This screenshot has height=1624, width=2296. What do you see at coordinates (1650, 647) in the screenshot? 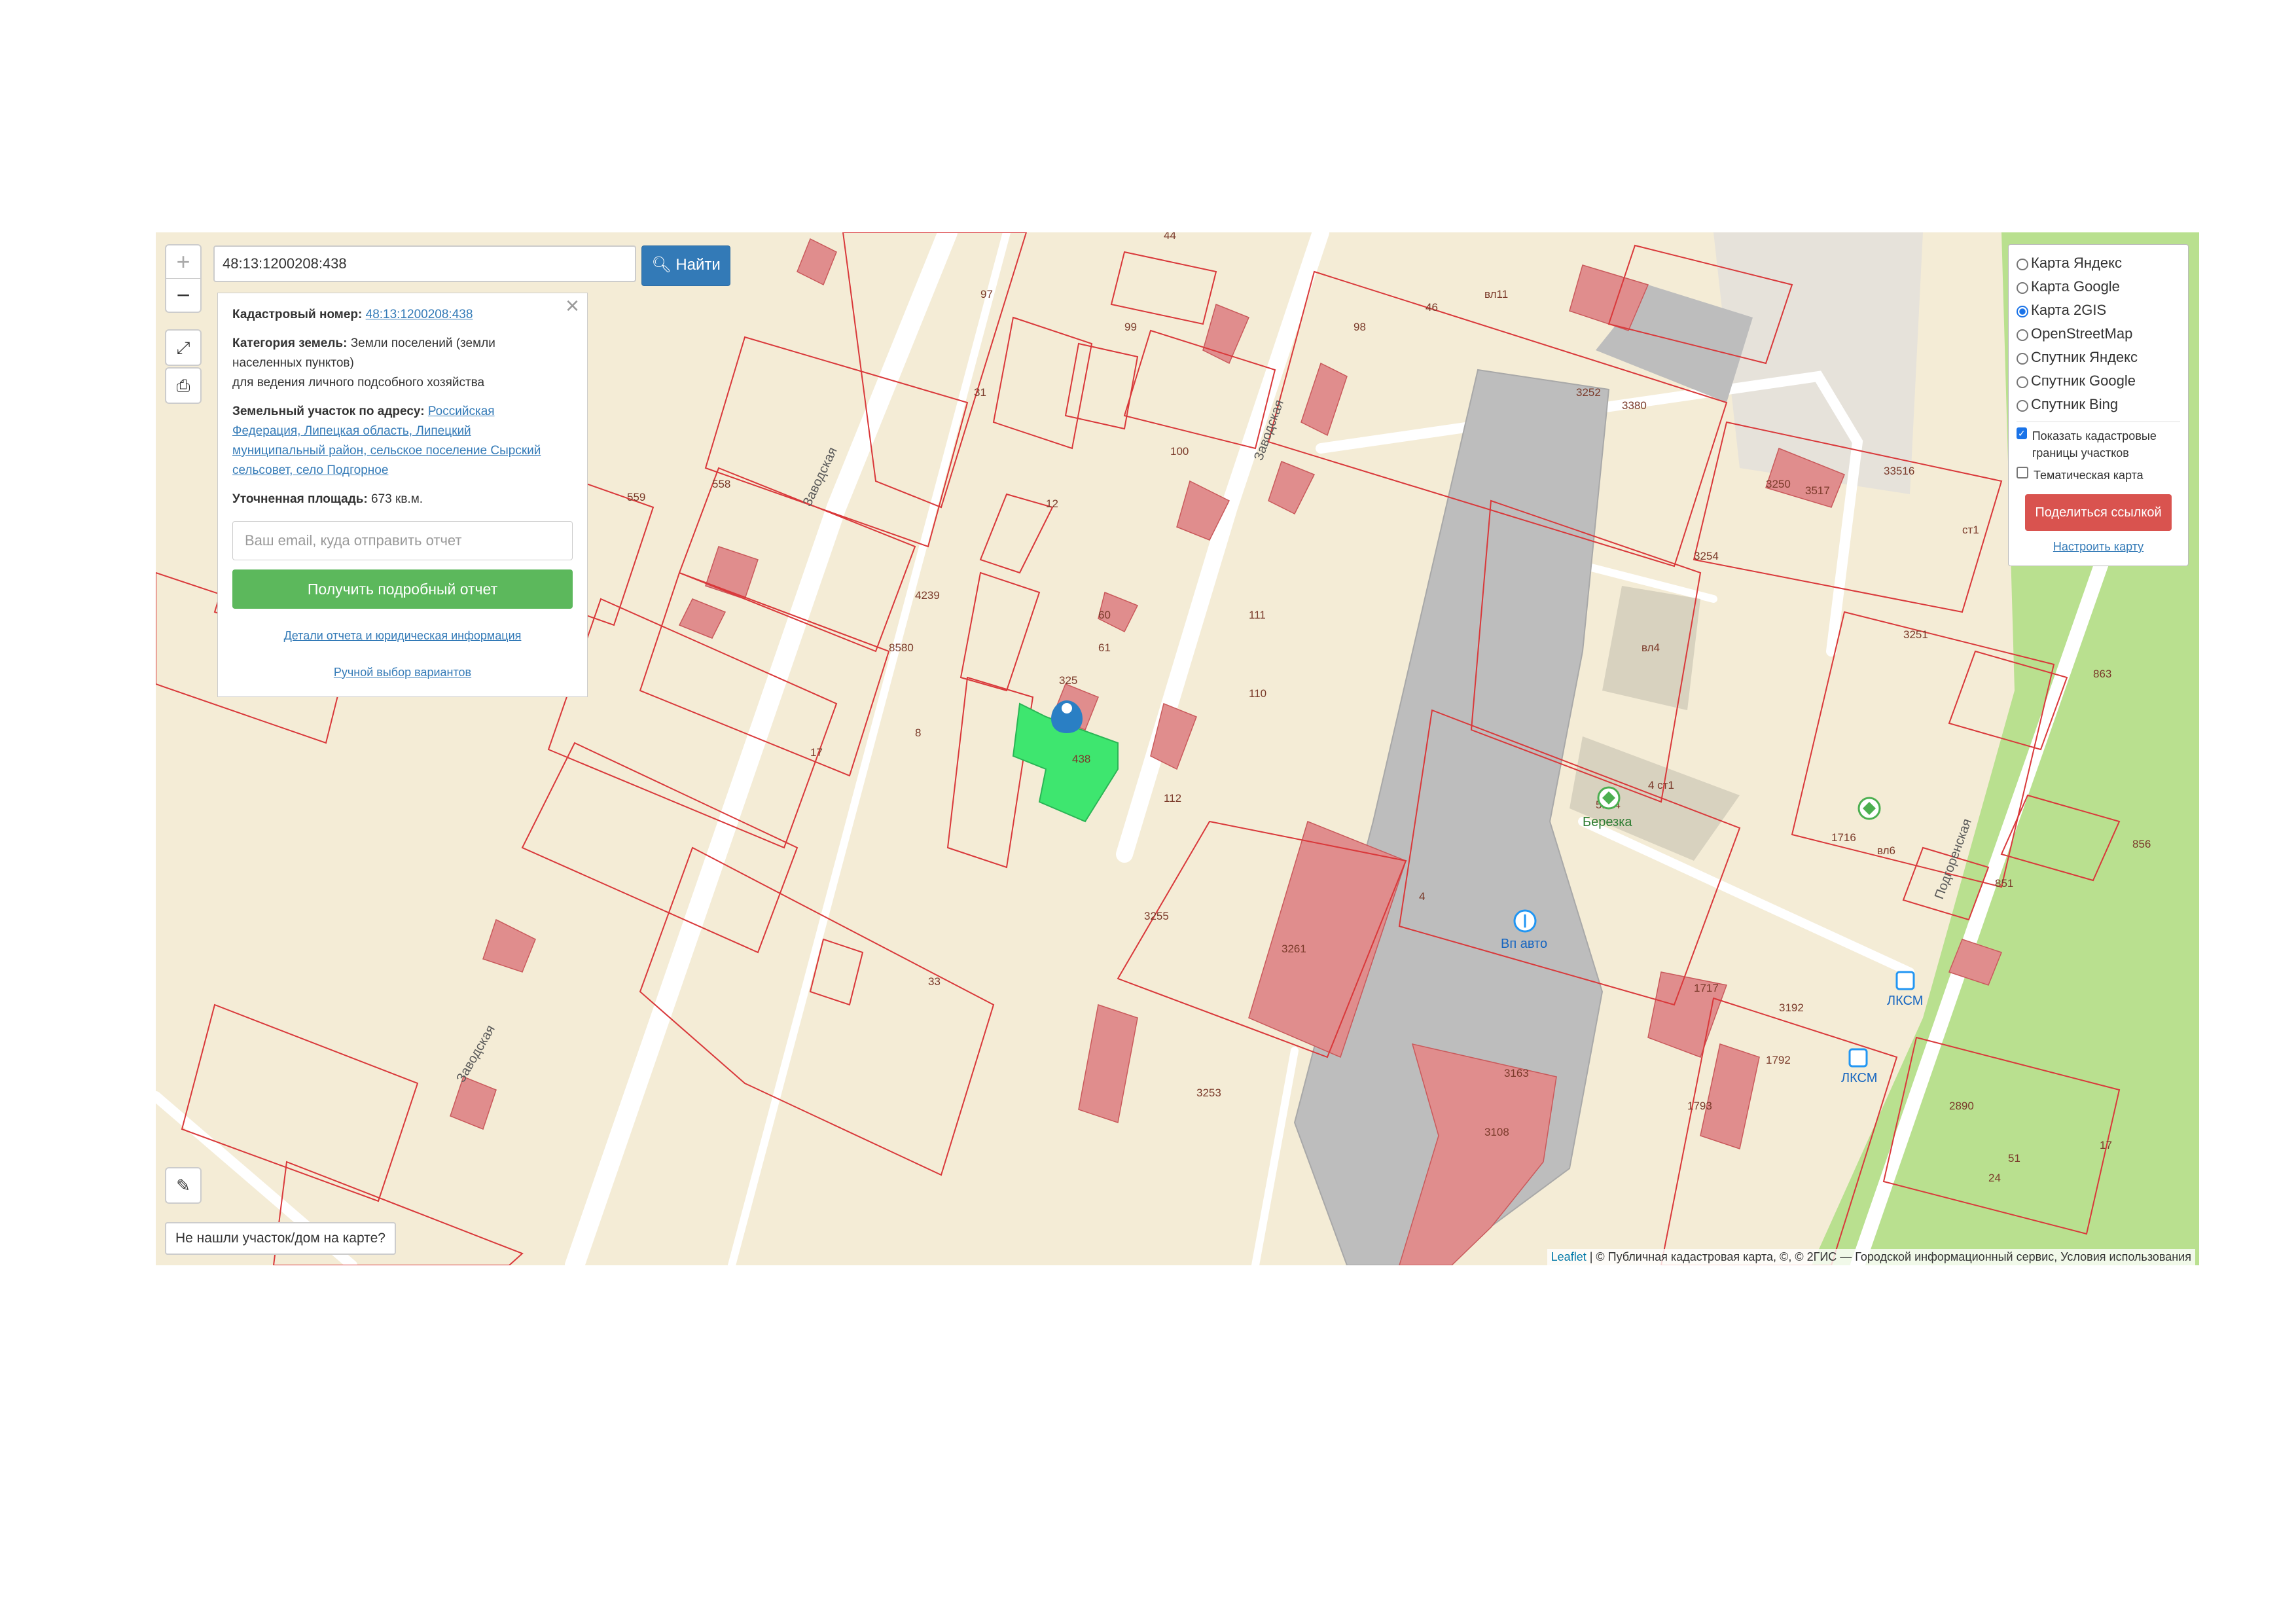
I see `parcel-label: вл4` at bounding box center [1650, 647].